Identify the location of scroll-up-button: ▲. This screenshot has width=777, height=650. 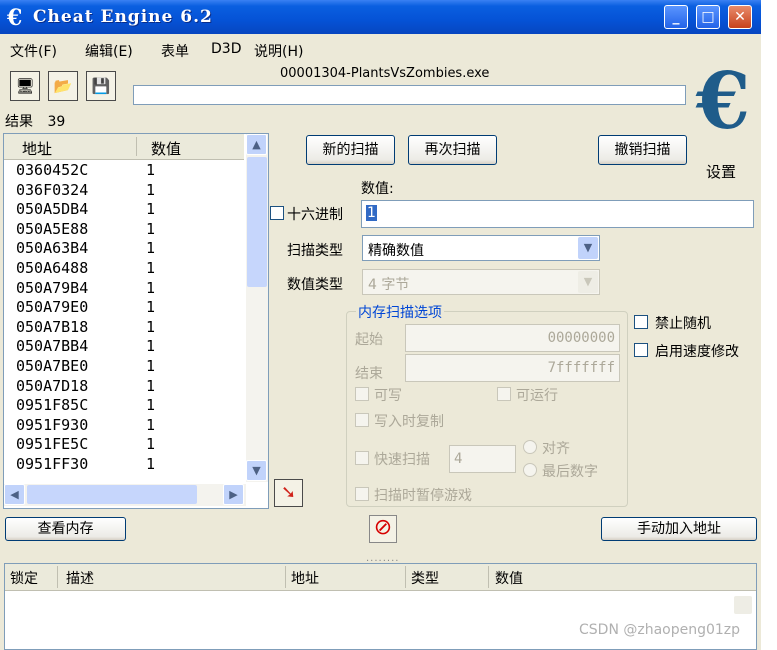
(256, 144).